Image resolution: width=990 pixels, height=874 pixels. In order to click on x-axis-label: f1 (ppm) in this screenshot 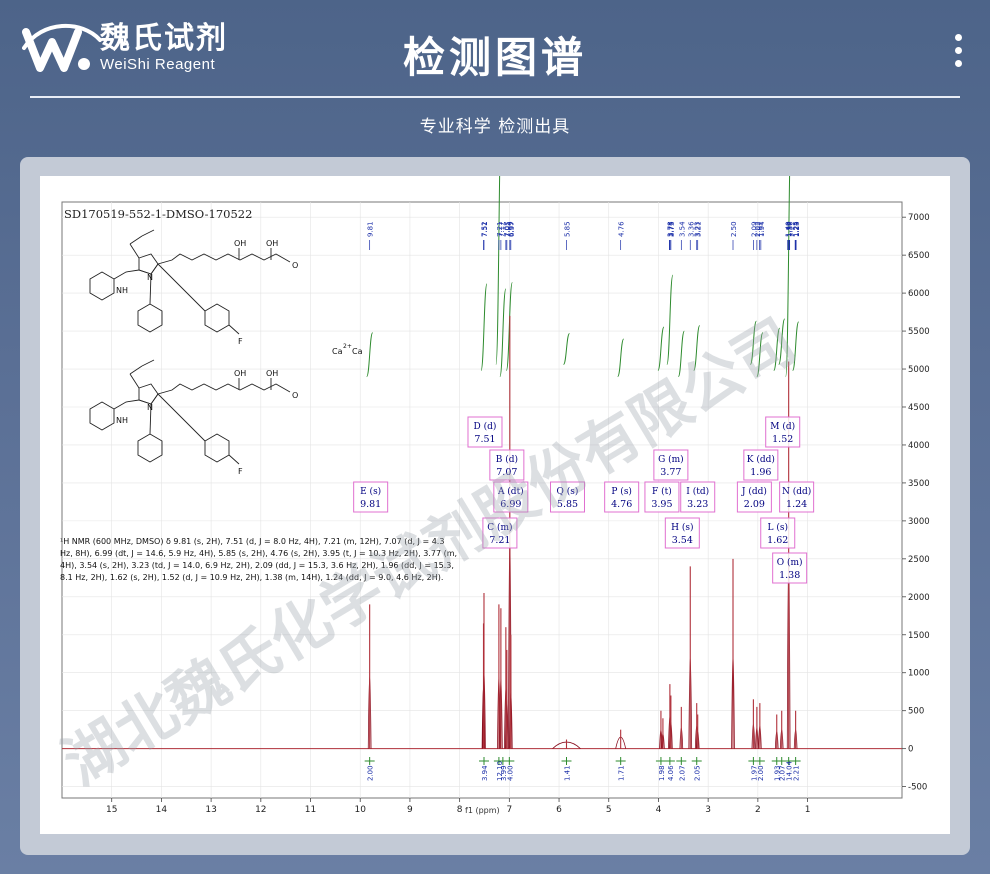, I will do `click(482, 810)`.